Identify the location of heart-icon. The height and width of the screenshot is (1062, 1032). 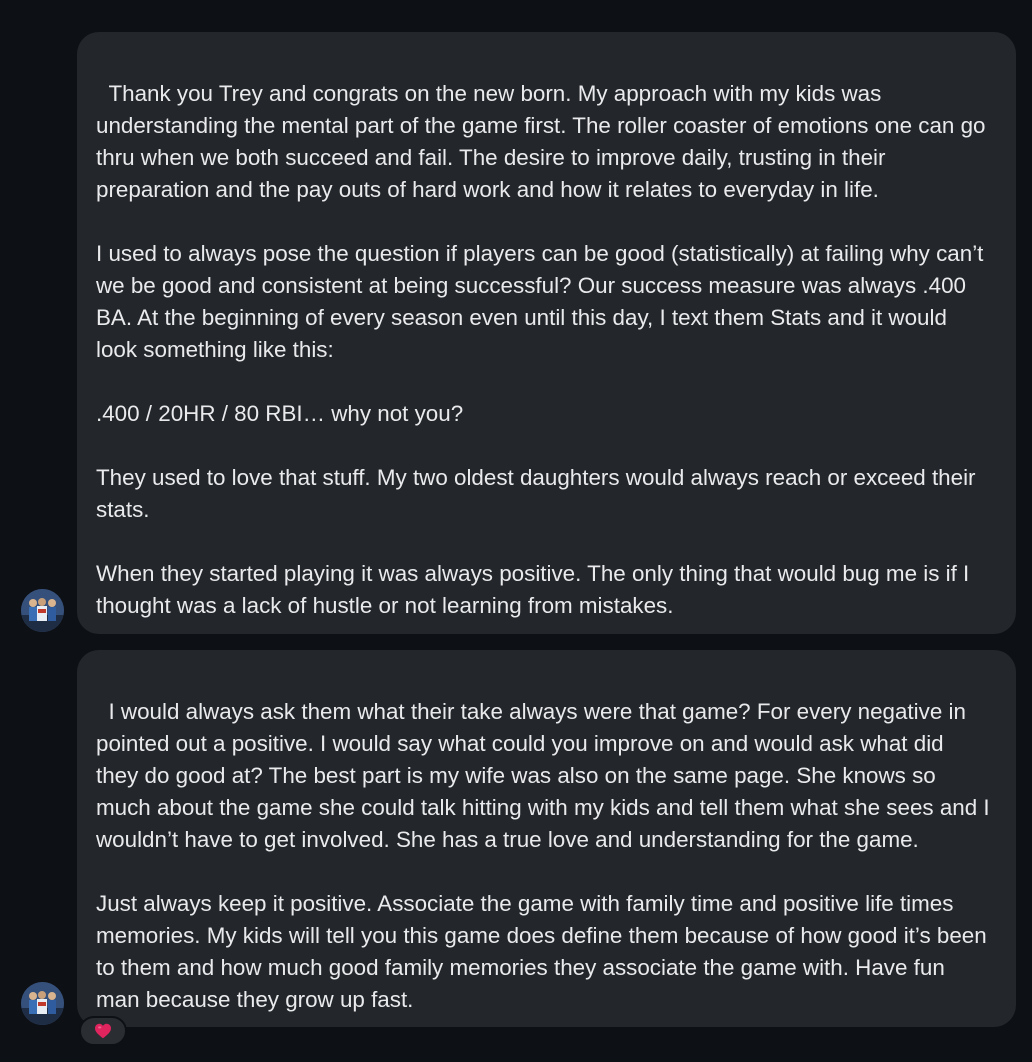
(103, 1031).